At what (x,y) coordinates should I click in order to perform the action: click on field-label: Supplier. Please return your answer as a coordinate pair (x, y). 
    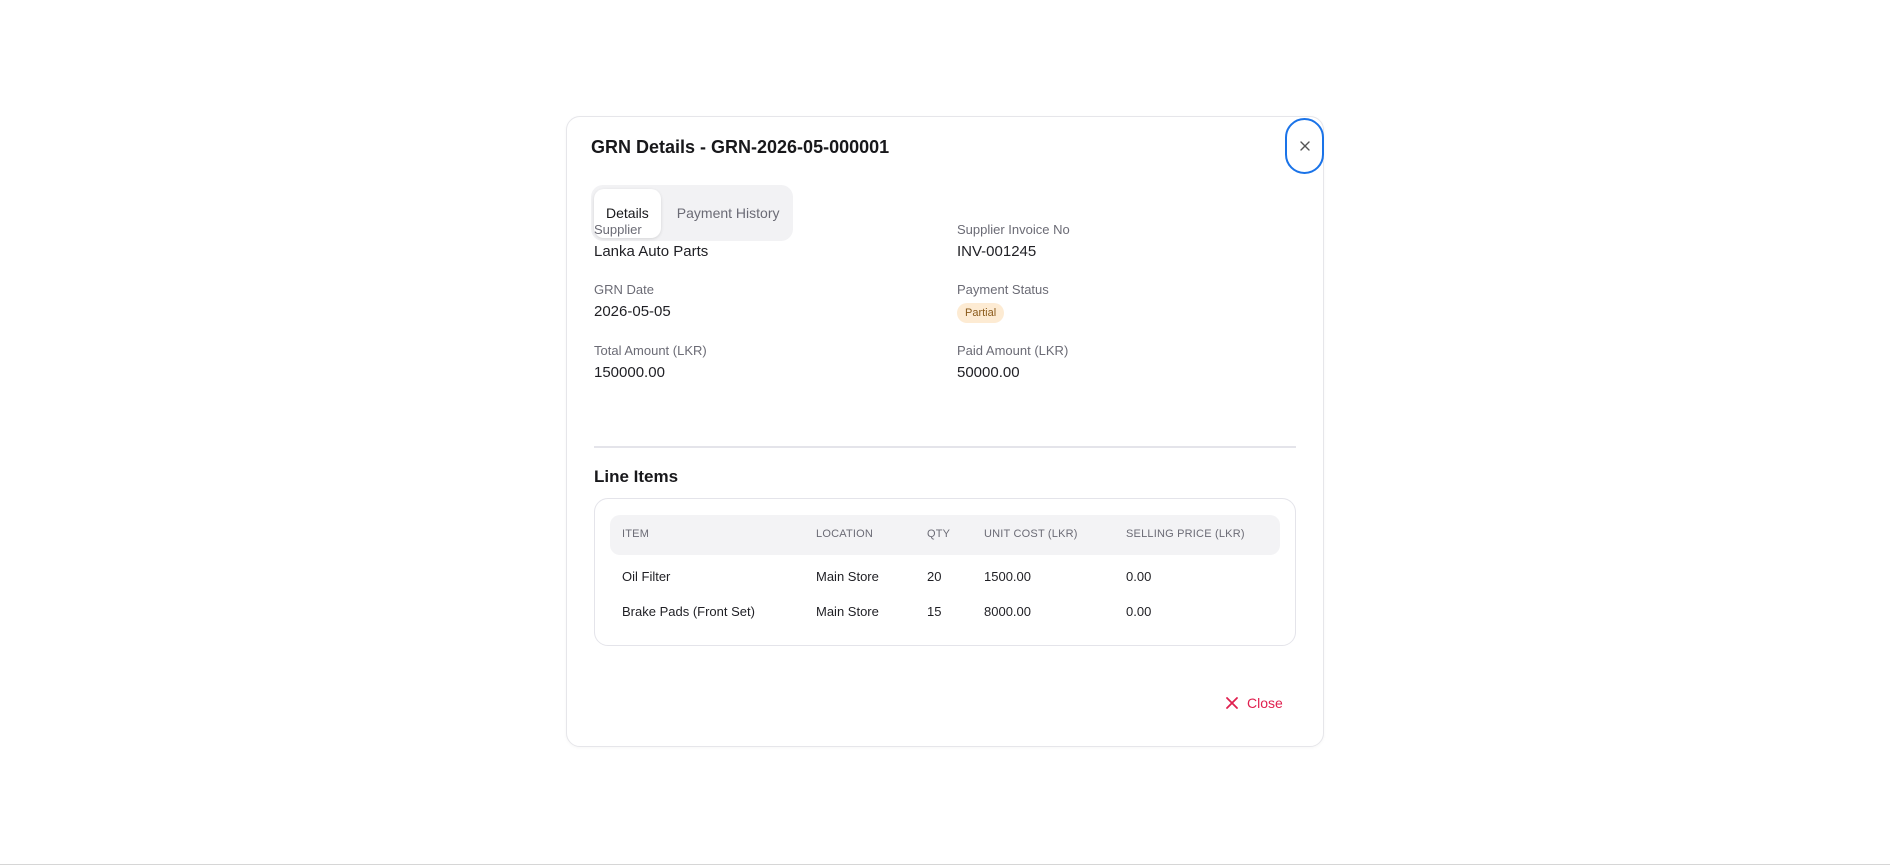
    Looking at the image, I should click on (618, 229).